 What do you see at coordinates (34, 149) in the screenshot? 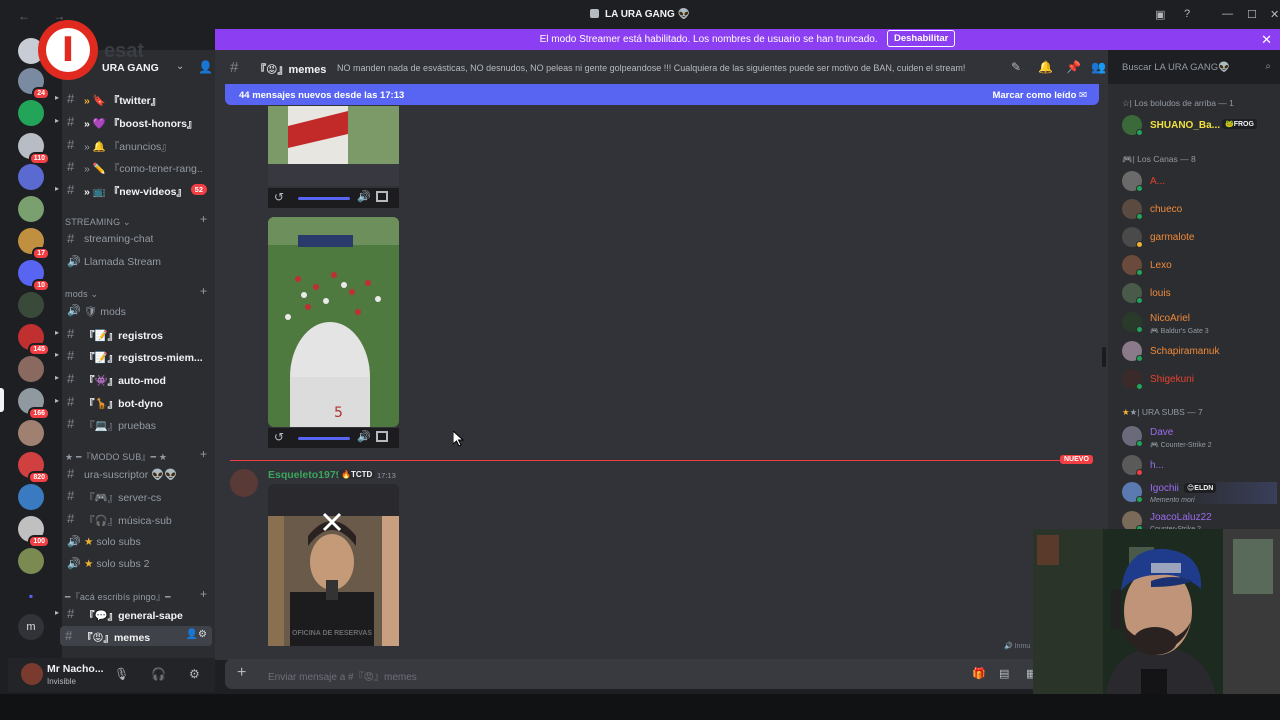
I see `server-icon: 110` at bounding box center [34, 149].